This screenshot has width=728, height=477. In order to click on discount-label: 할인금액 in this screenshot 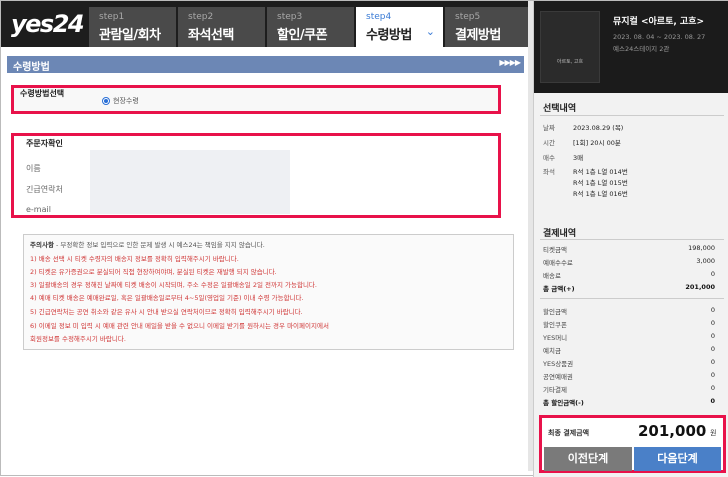, I will do `click(555, 312)`.